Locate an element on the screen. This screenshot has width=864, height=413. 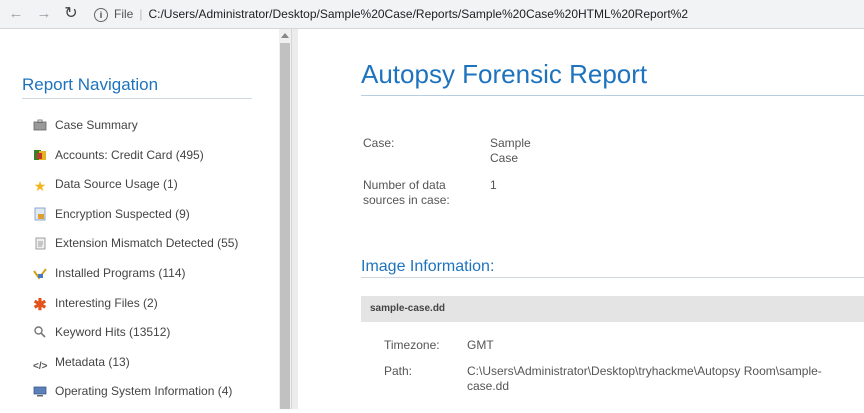
sources-label-line2: sources in case: is located at coordinates (406, 200).